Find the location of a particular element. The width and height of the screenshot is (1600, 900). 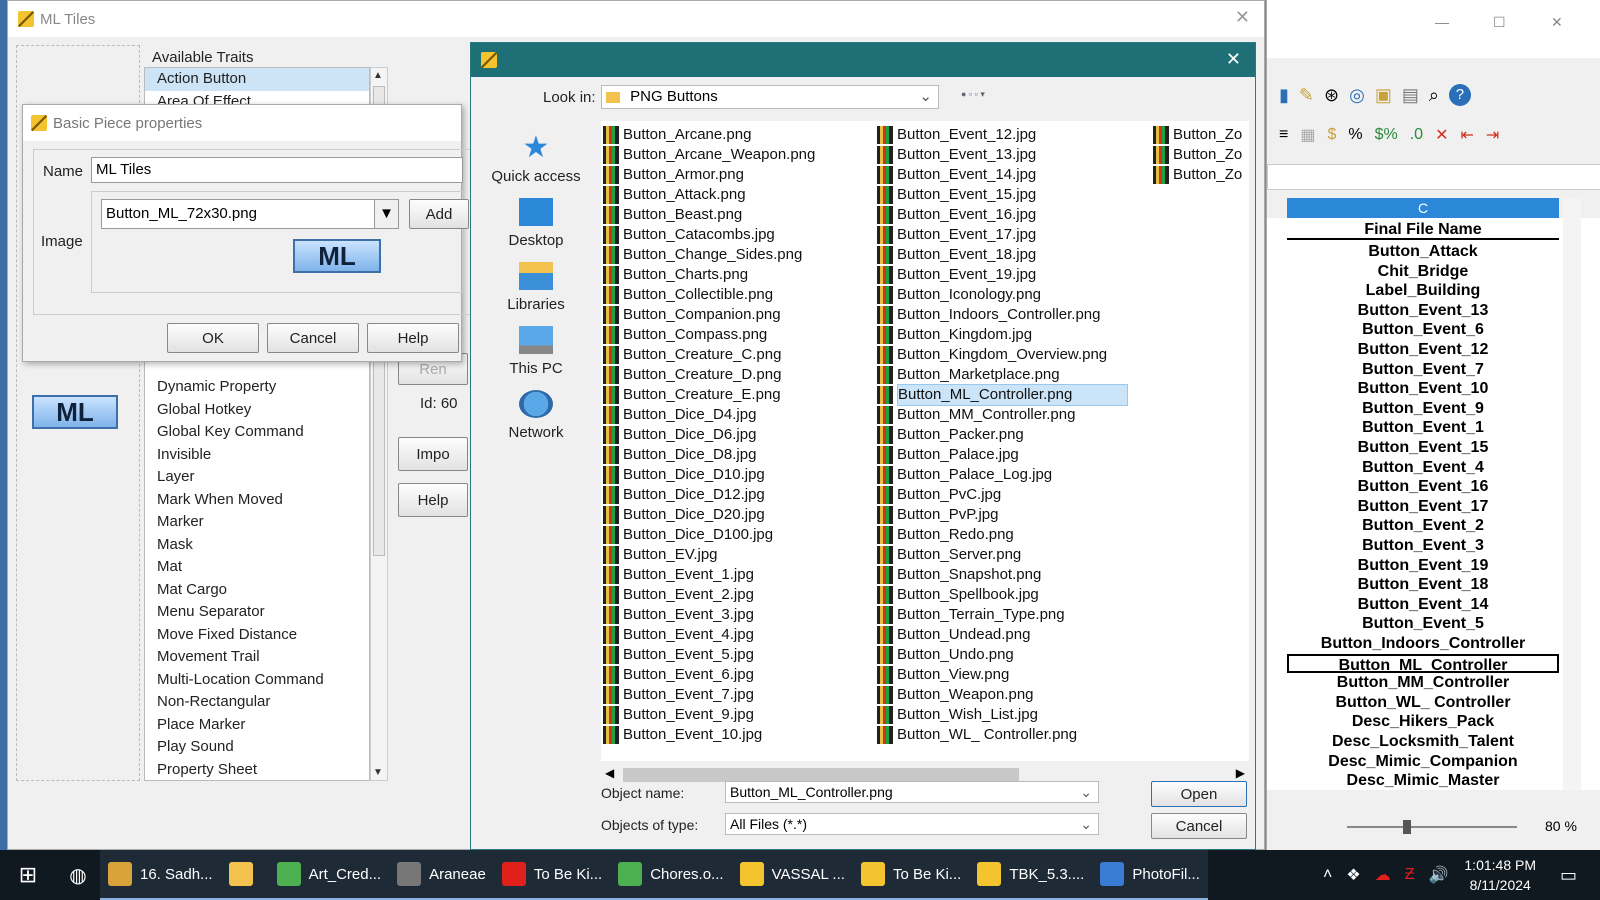

spreadsheet-cell: Desc_Hikers_Pack is located at coordinates (1423, 722).